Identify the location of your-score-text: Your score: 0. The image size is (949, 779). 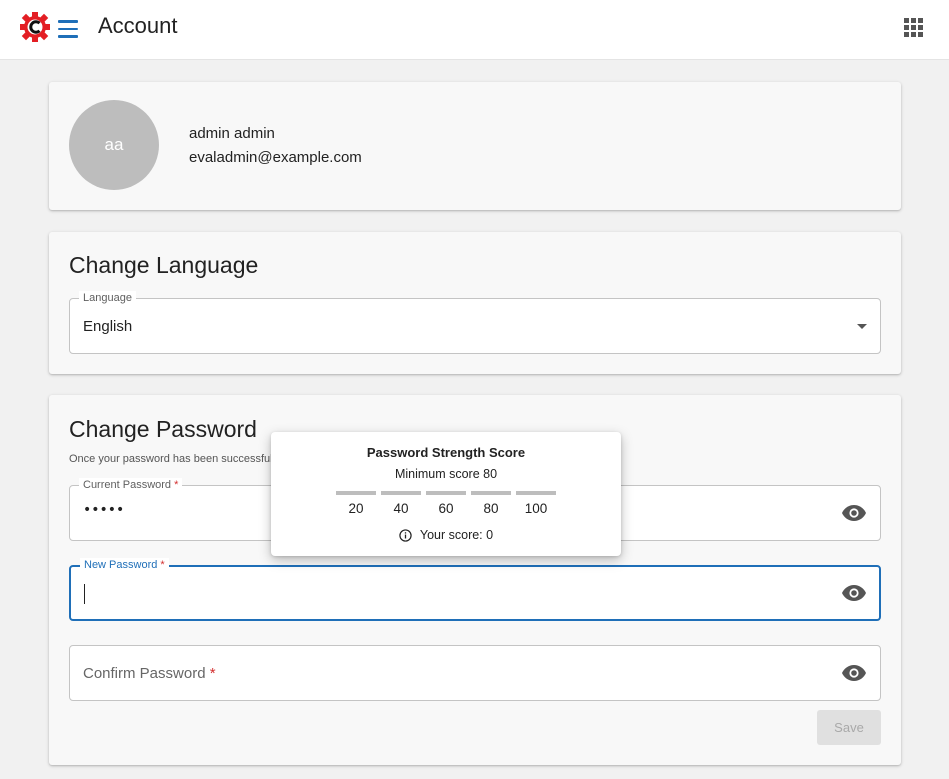
(456, 535).